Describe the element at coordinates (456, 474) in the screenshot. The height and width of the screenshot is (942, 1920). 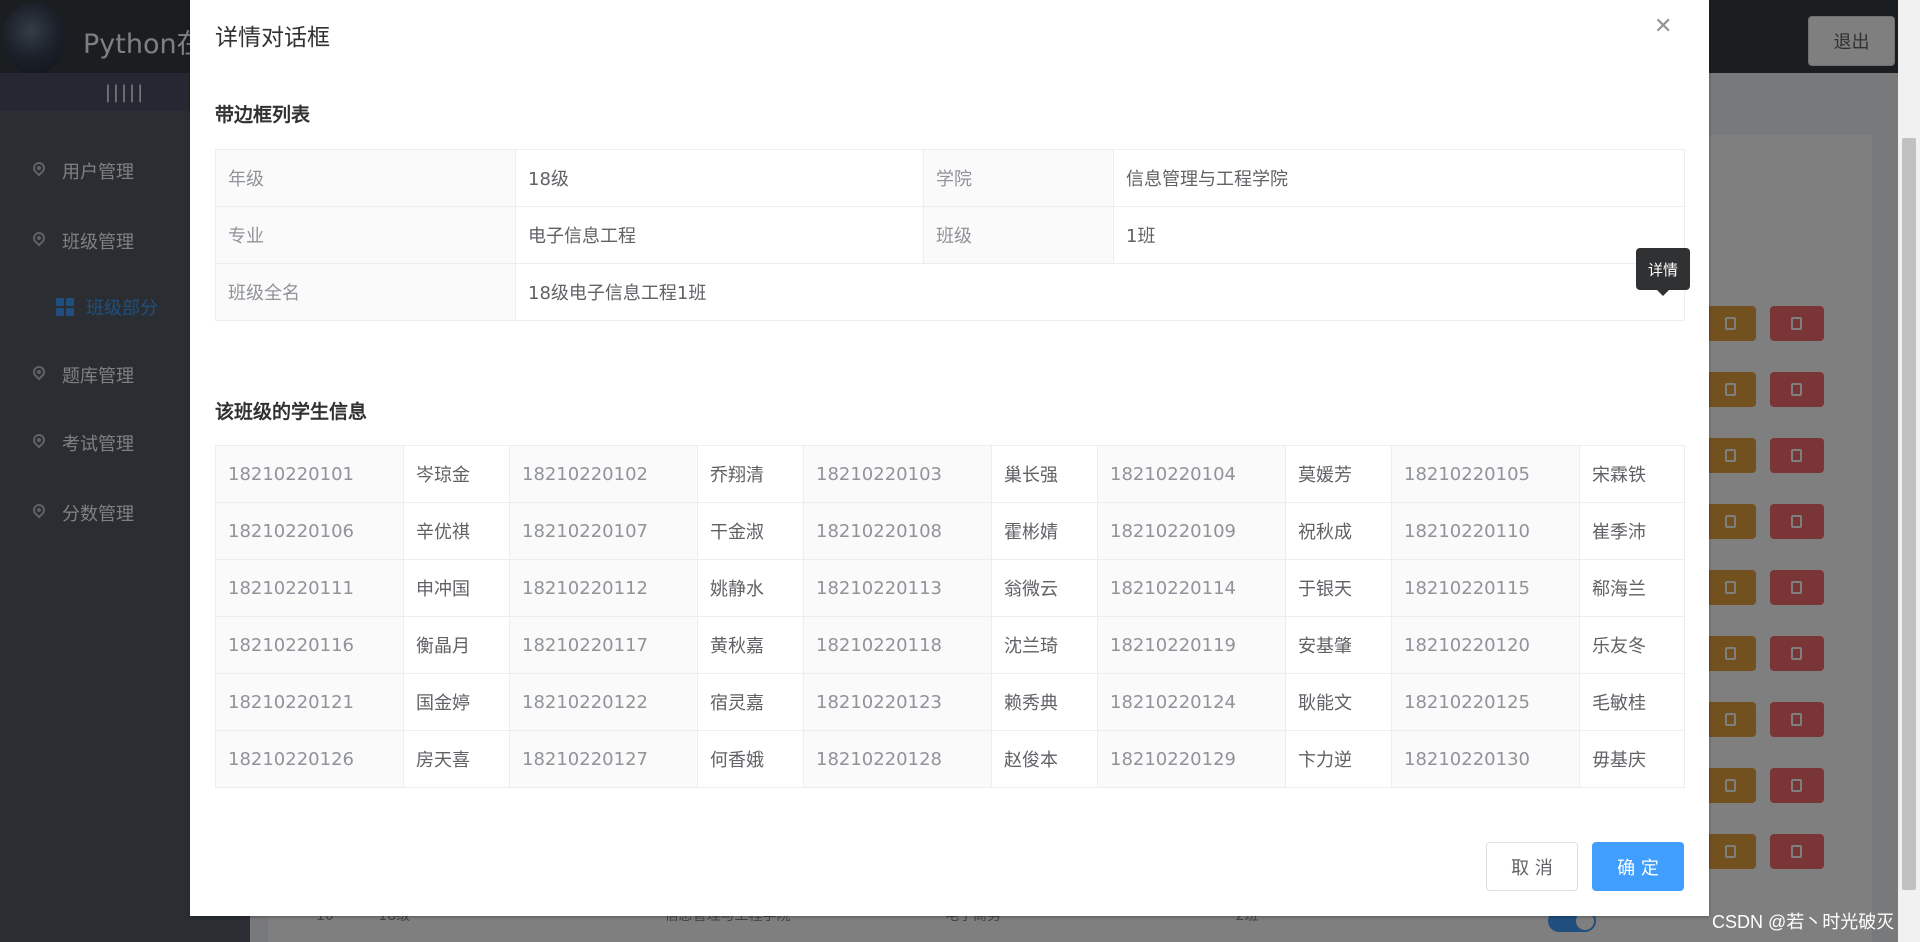
I see `student-name: 岑琼金` at that location.